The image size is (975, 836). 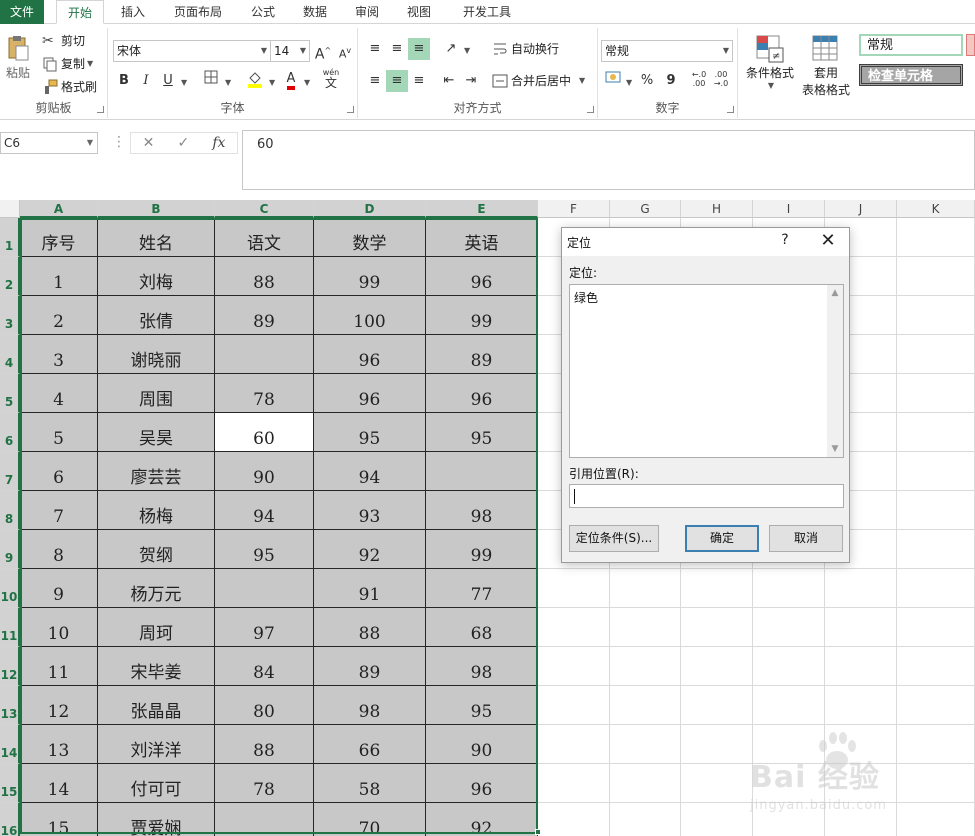 What do you see at coordinates (80, 12) in the screenshot?
I see `tab-home: 开始` at bounding box center [80, 12].